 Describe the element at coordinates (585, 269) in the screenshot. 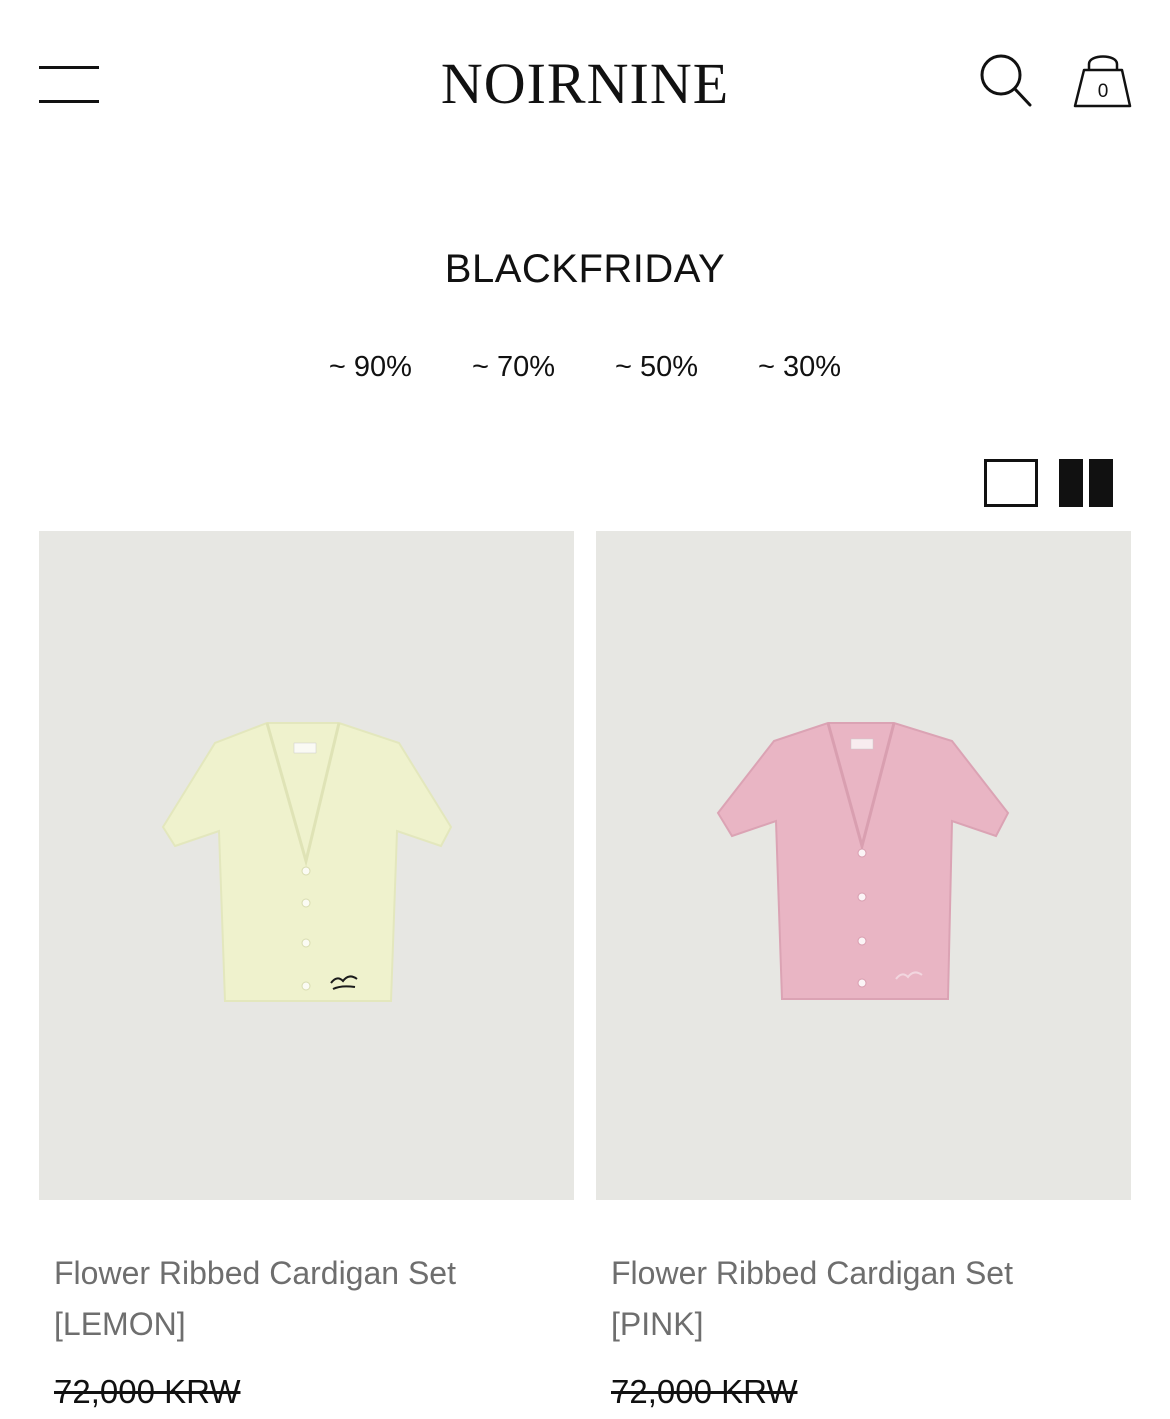

I see `page-title: BLACKFRIDAY` at that location.